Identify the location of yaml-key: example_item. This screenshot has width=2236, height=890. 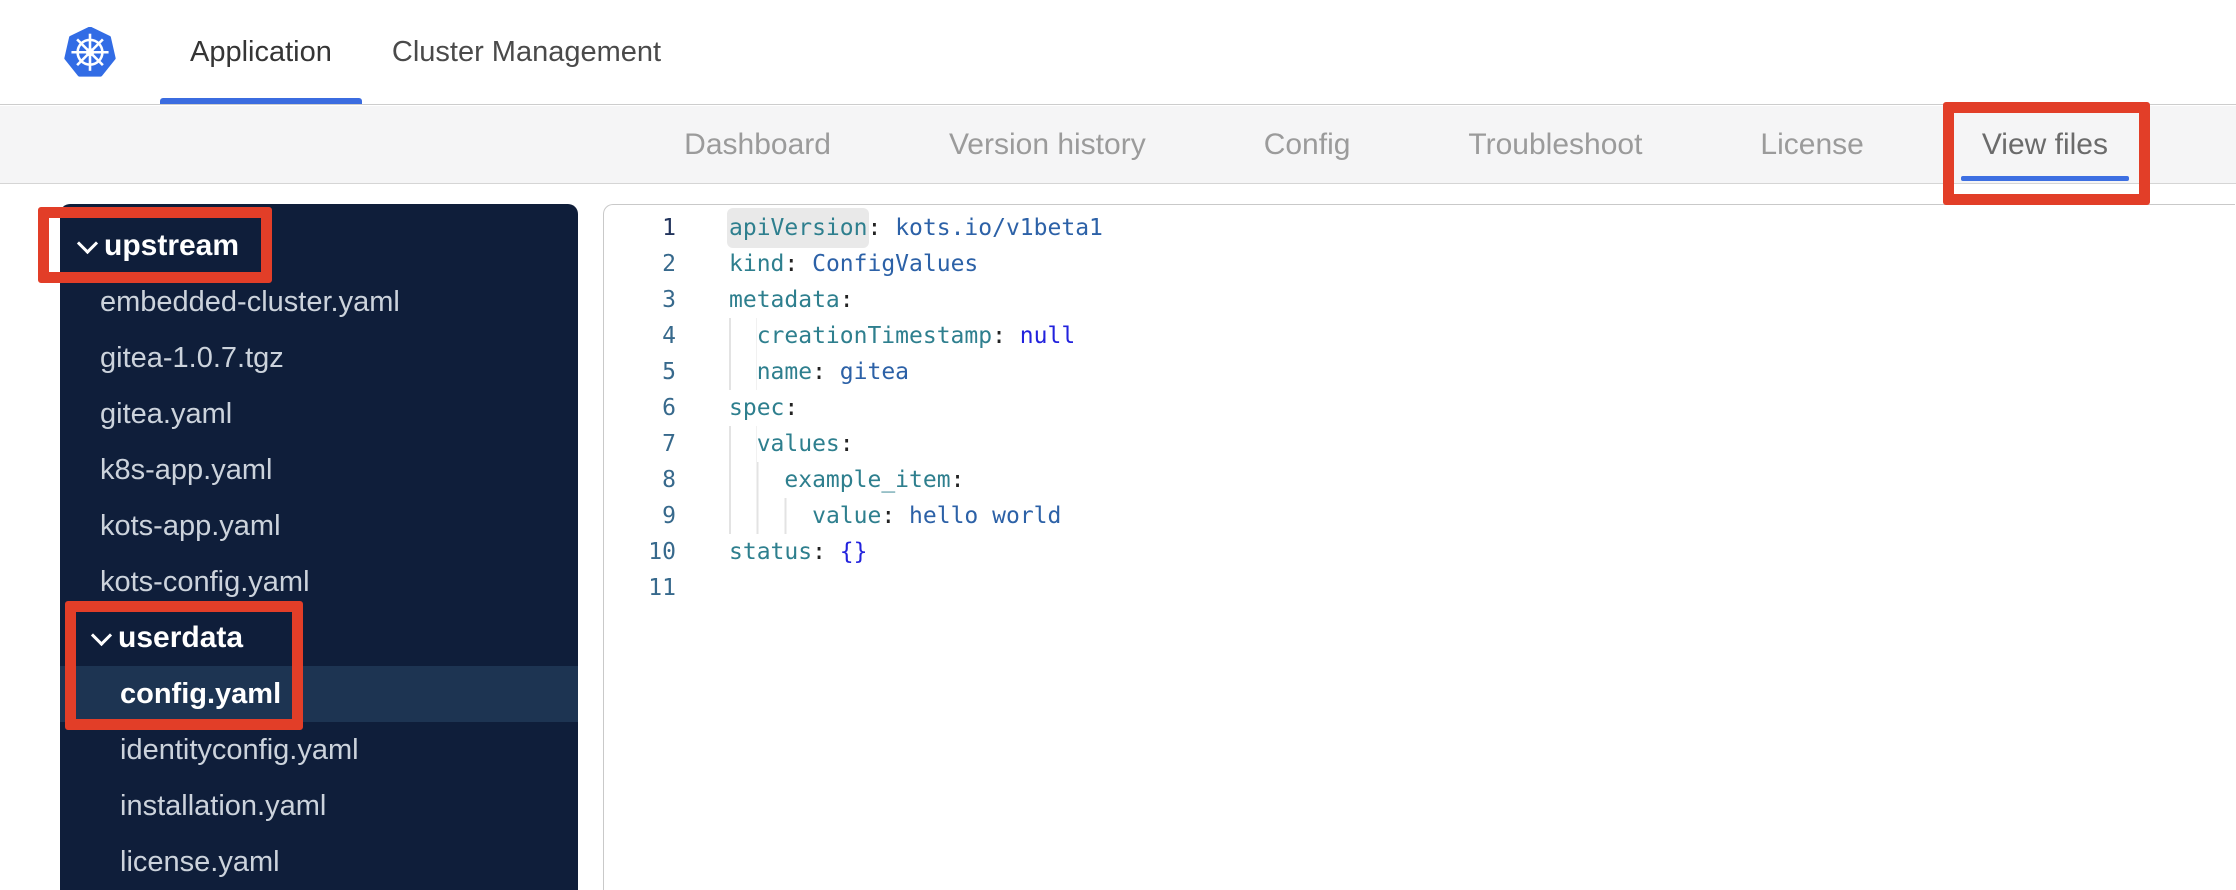
(867, 480).